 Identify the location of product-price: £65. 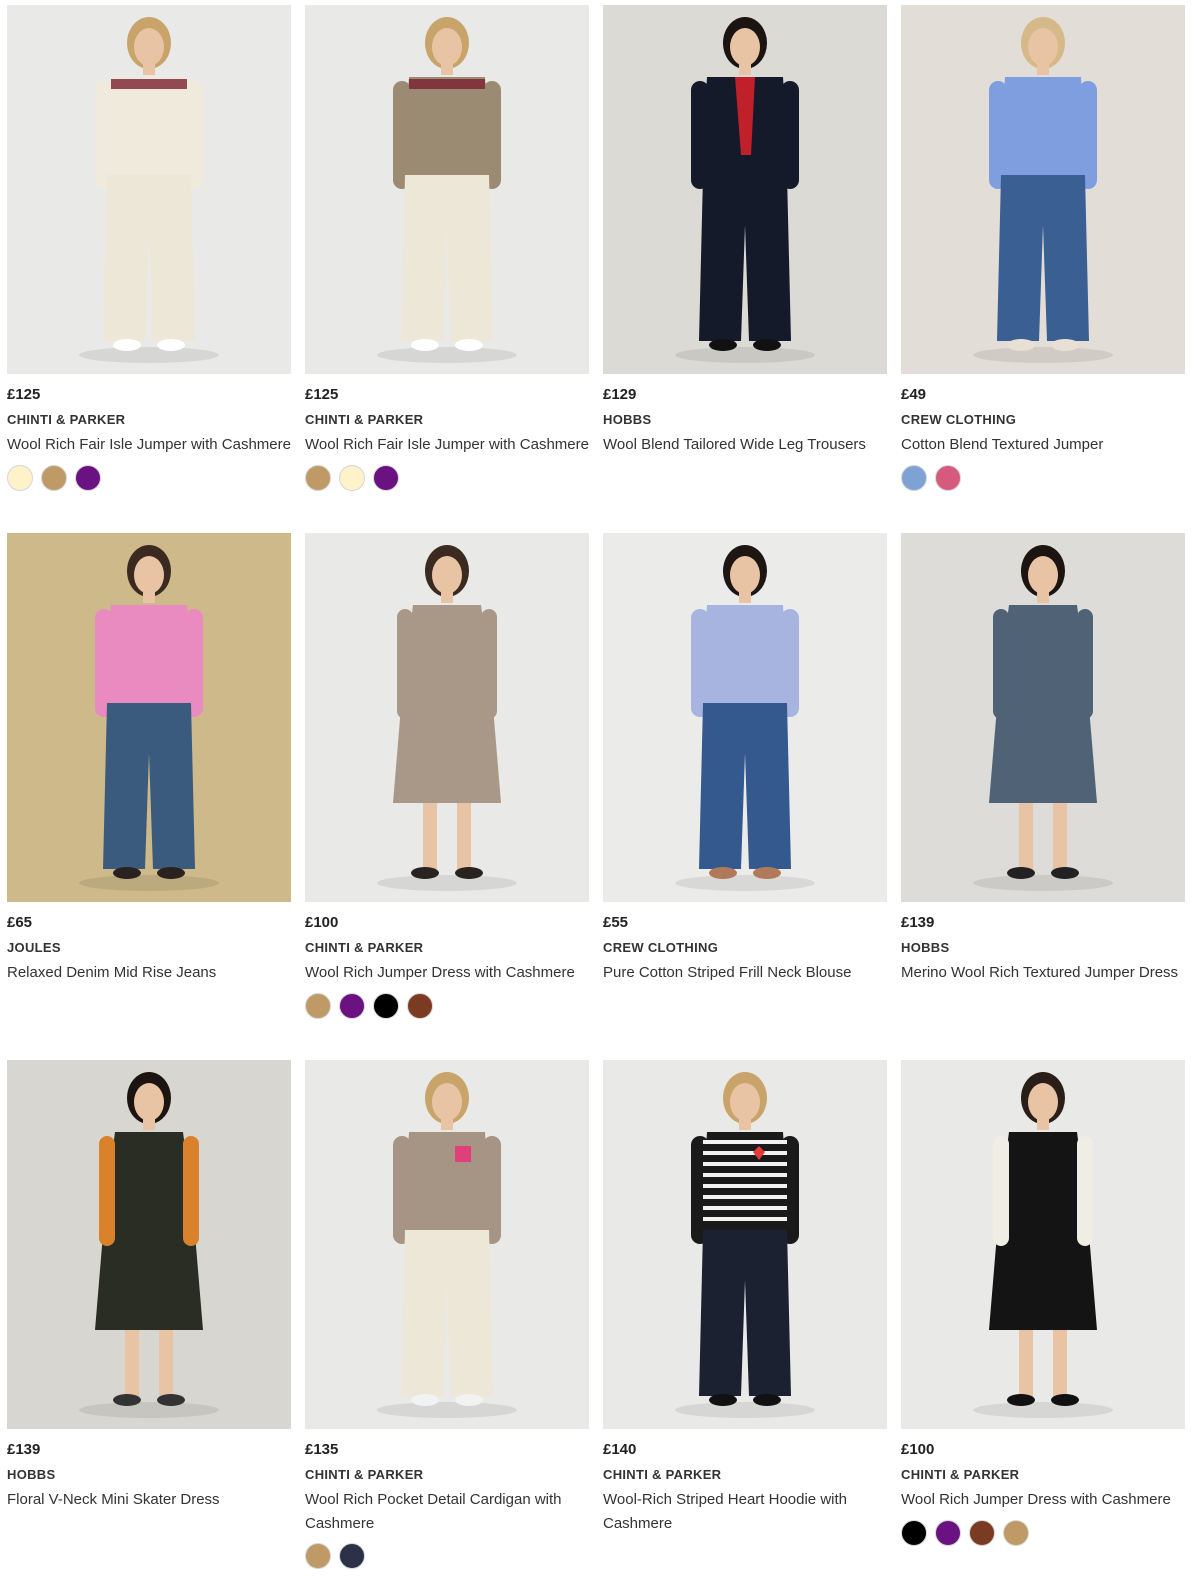
(20, 922).